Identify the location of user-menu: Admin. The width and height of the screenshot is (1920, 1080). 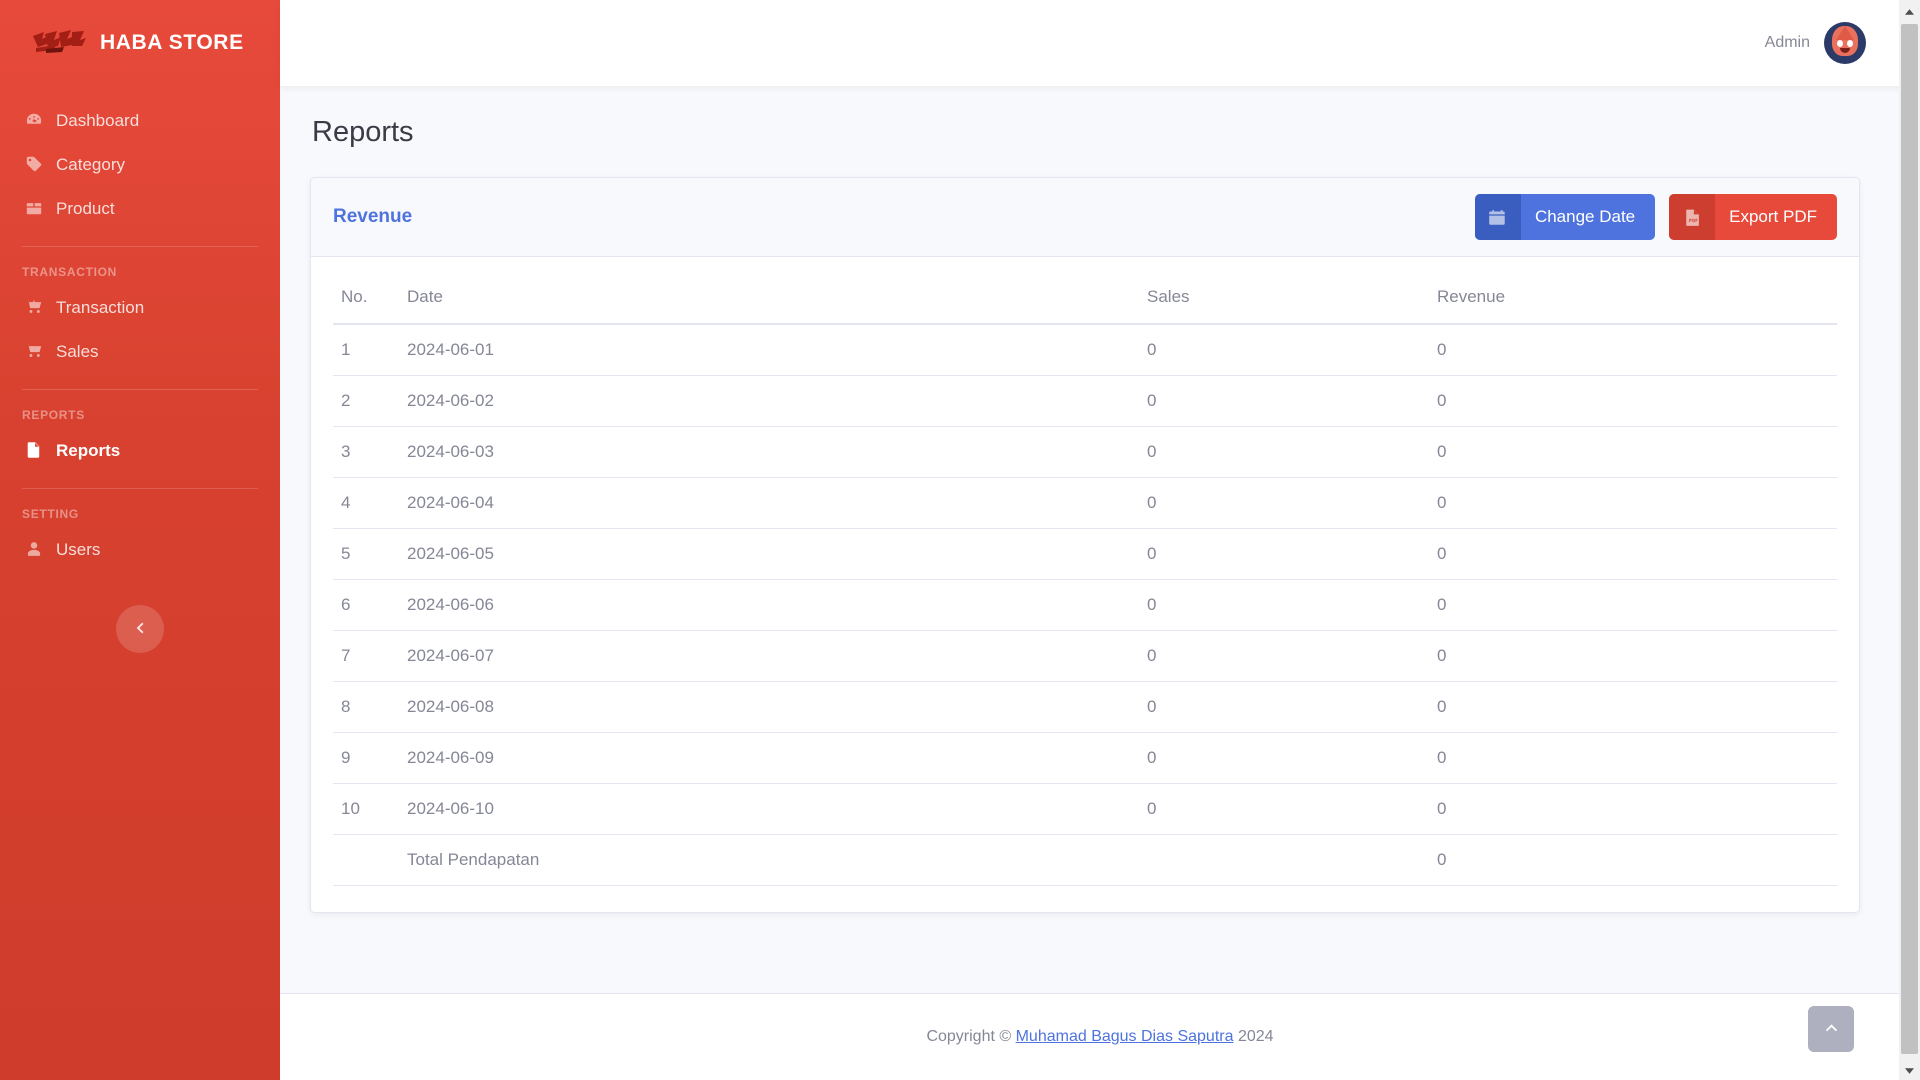
(1815, 43).